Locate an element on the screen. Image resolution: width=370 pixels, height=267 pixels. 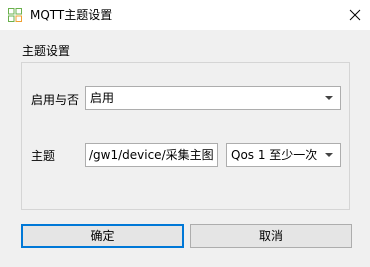
group-title: 主题设置 is located at coordinates (46, 51).